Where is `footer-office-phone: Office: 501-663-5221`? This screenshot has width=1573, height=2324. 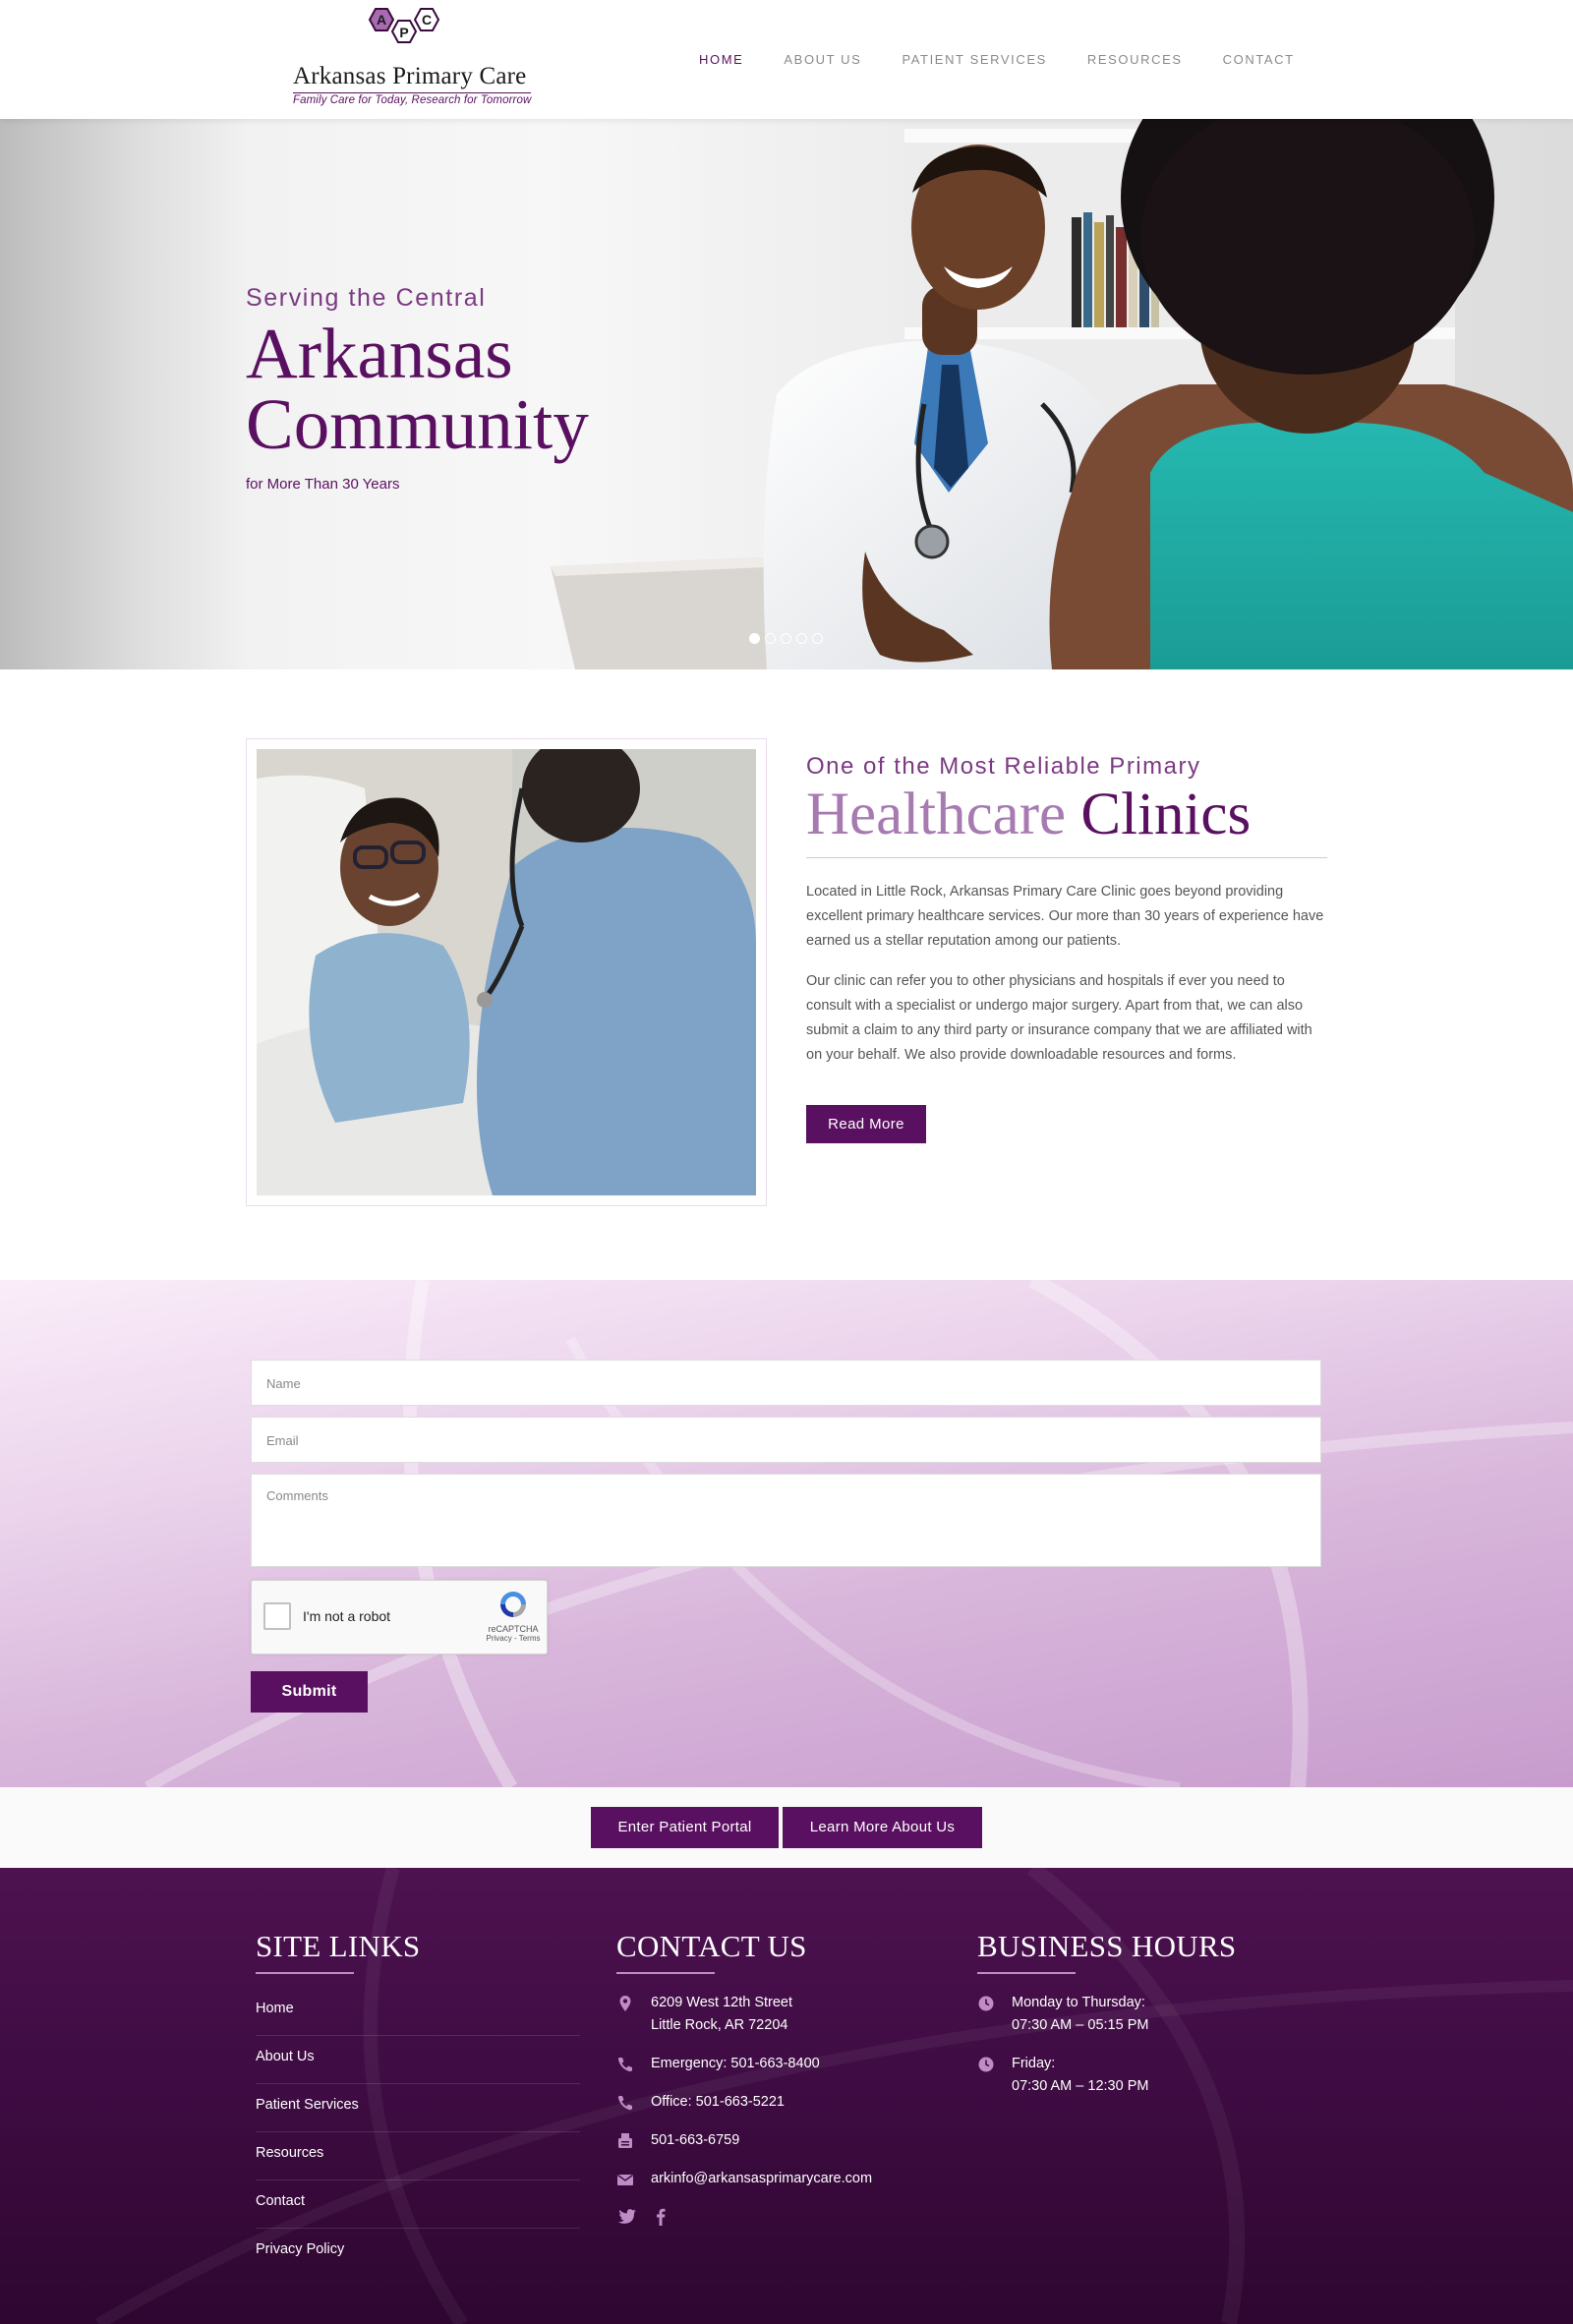 footer-office-phone: Office: 501-663-5221 is located at coordinates (778, 2102).